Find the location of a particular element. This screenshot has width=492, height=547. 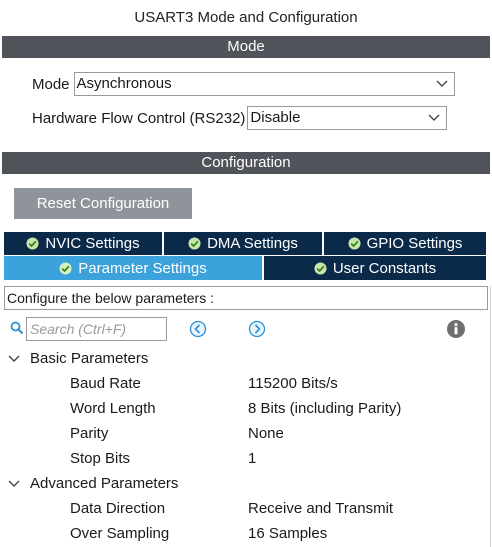

param-row-over-sampling: Over Sampling 16 Samples is located at coordinates (246, 533).